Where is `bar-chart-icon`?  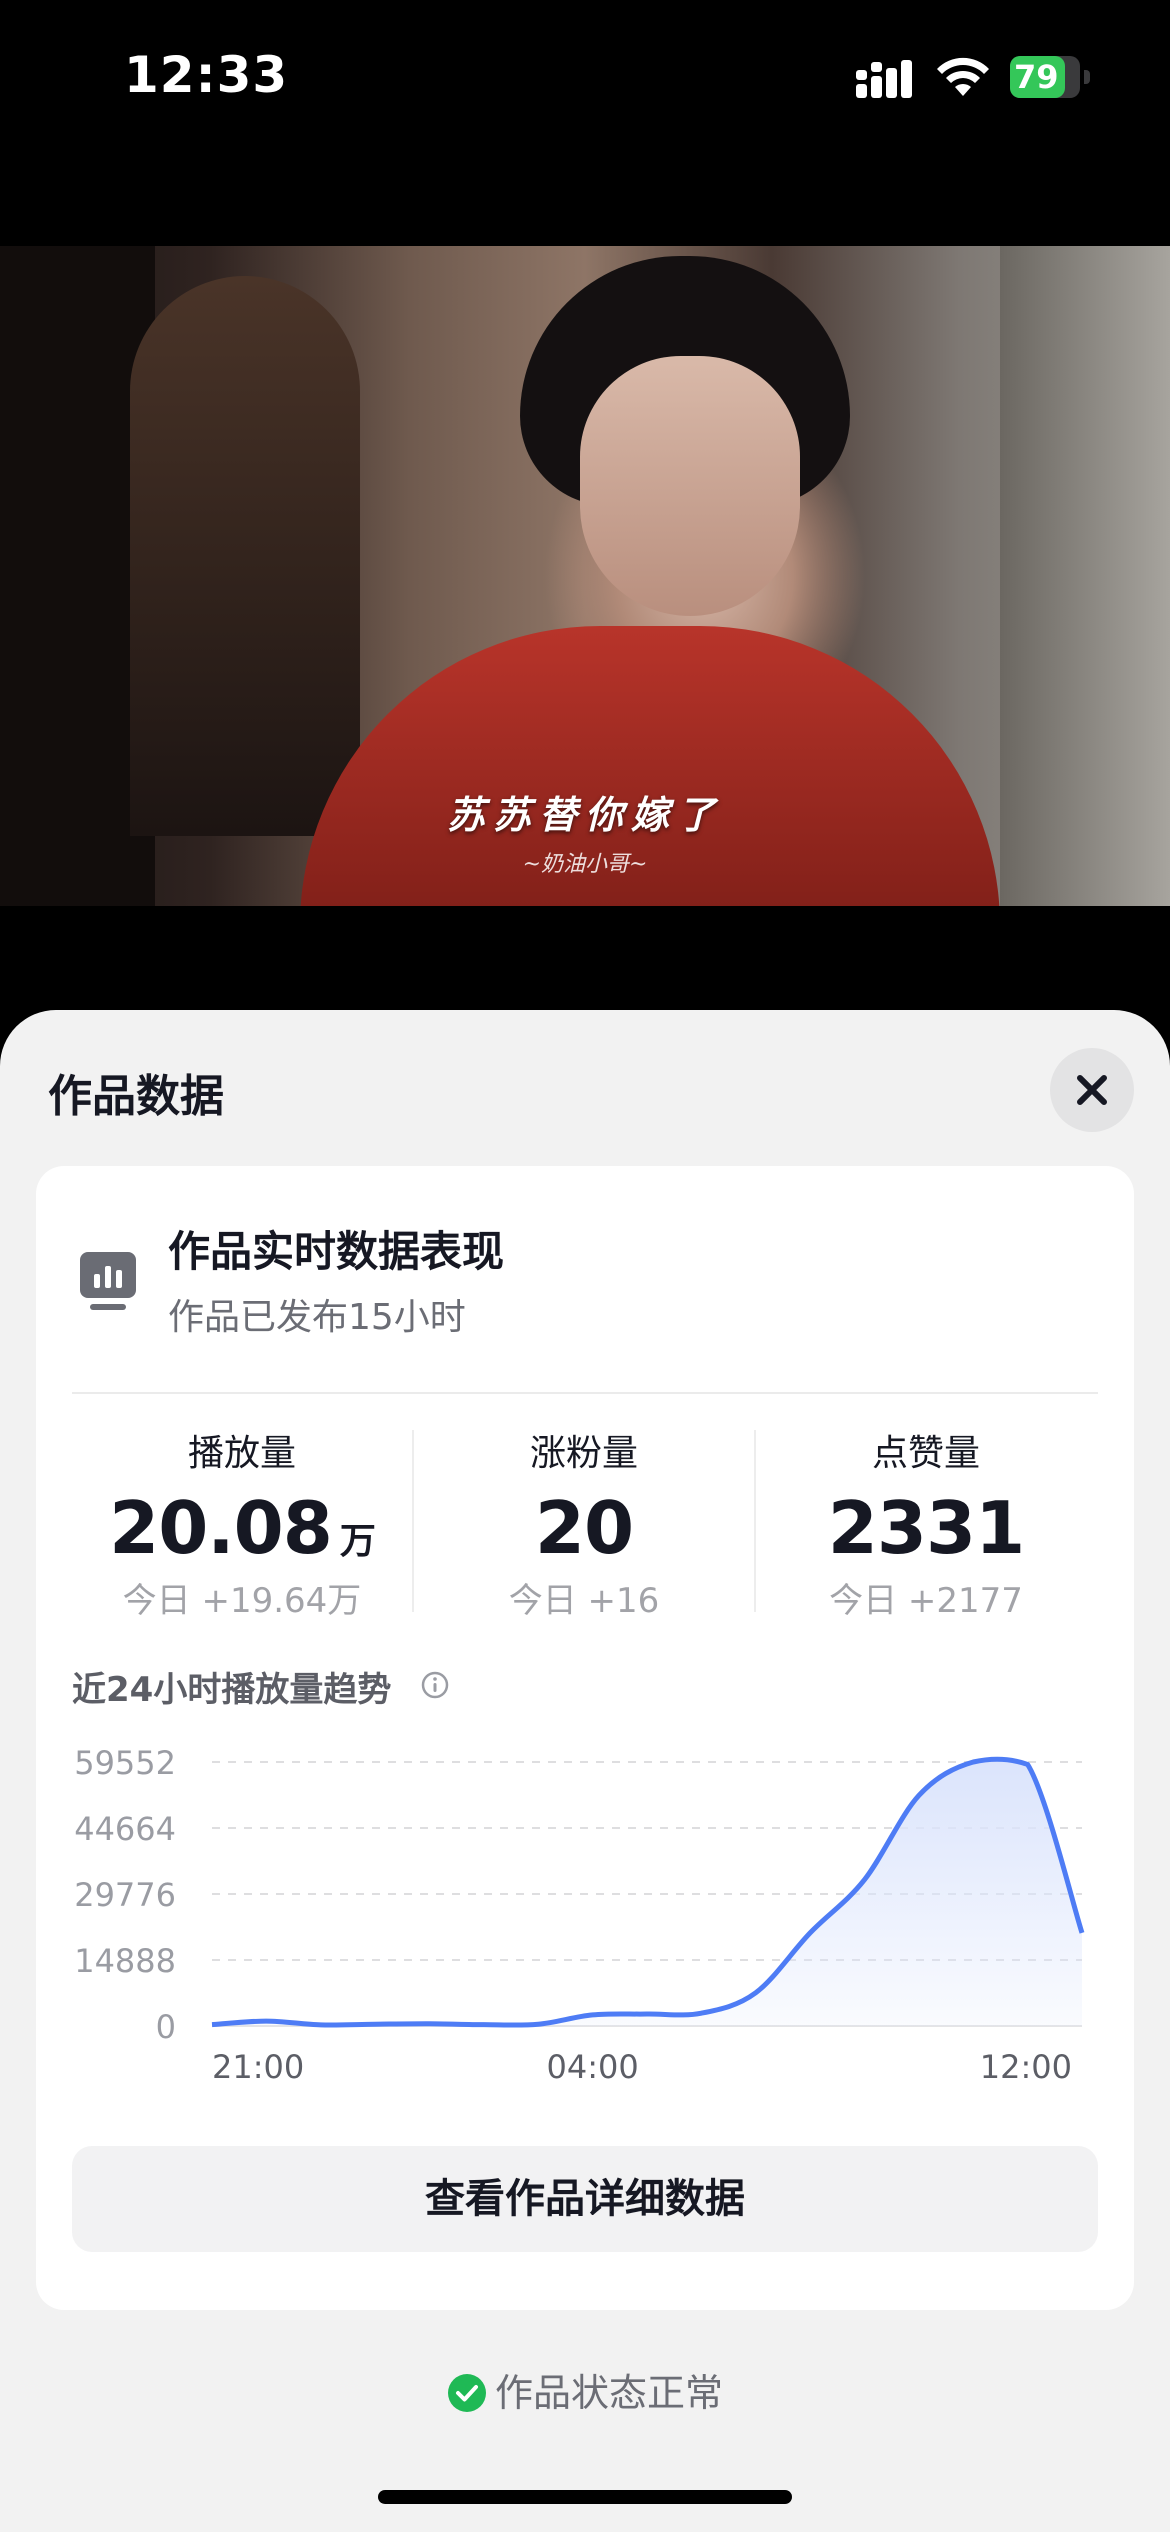 bar-chart-icon is located at coordinates (108, 1281).